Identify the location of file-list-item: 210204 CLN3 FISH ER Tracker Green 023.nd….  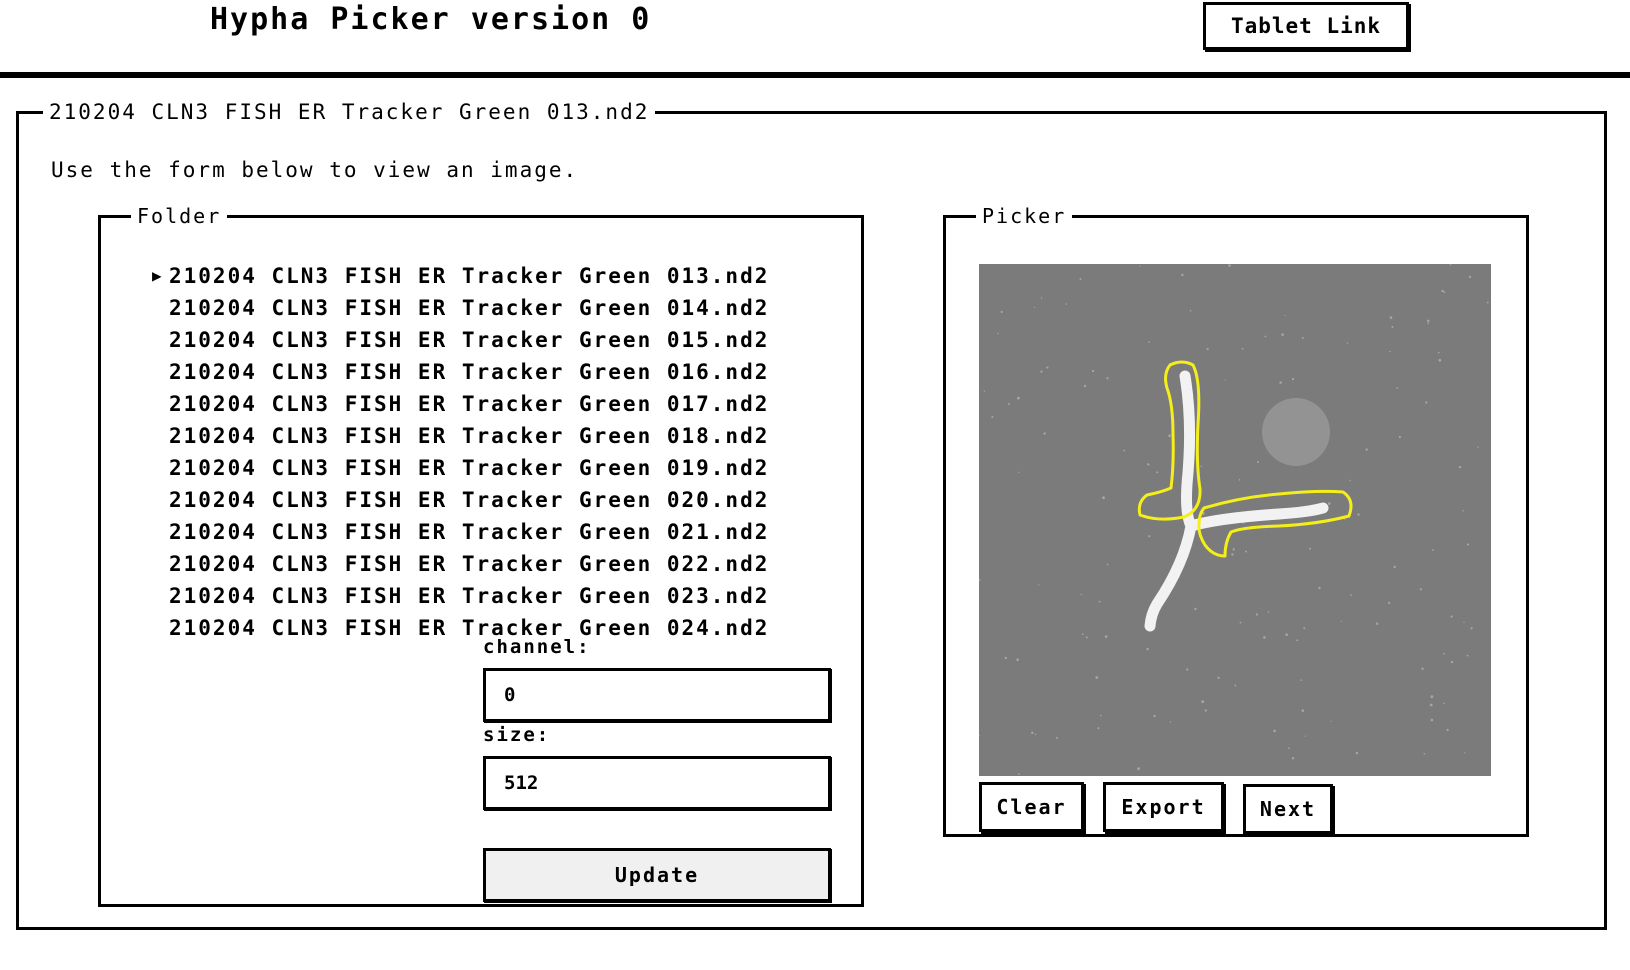
(460, 596).